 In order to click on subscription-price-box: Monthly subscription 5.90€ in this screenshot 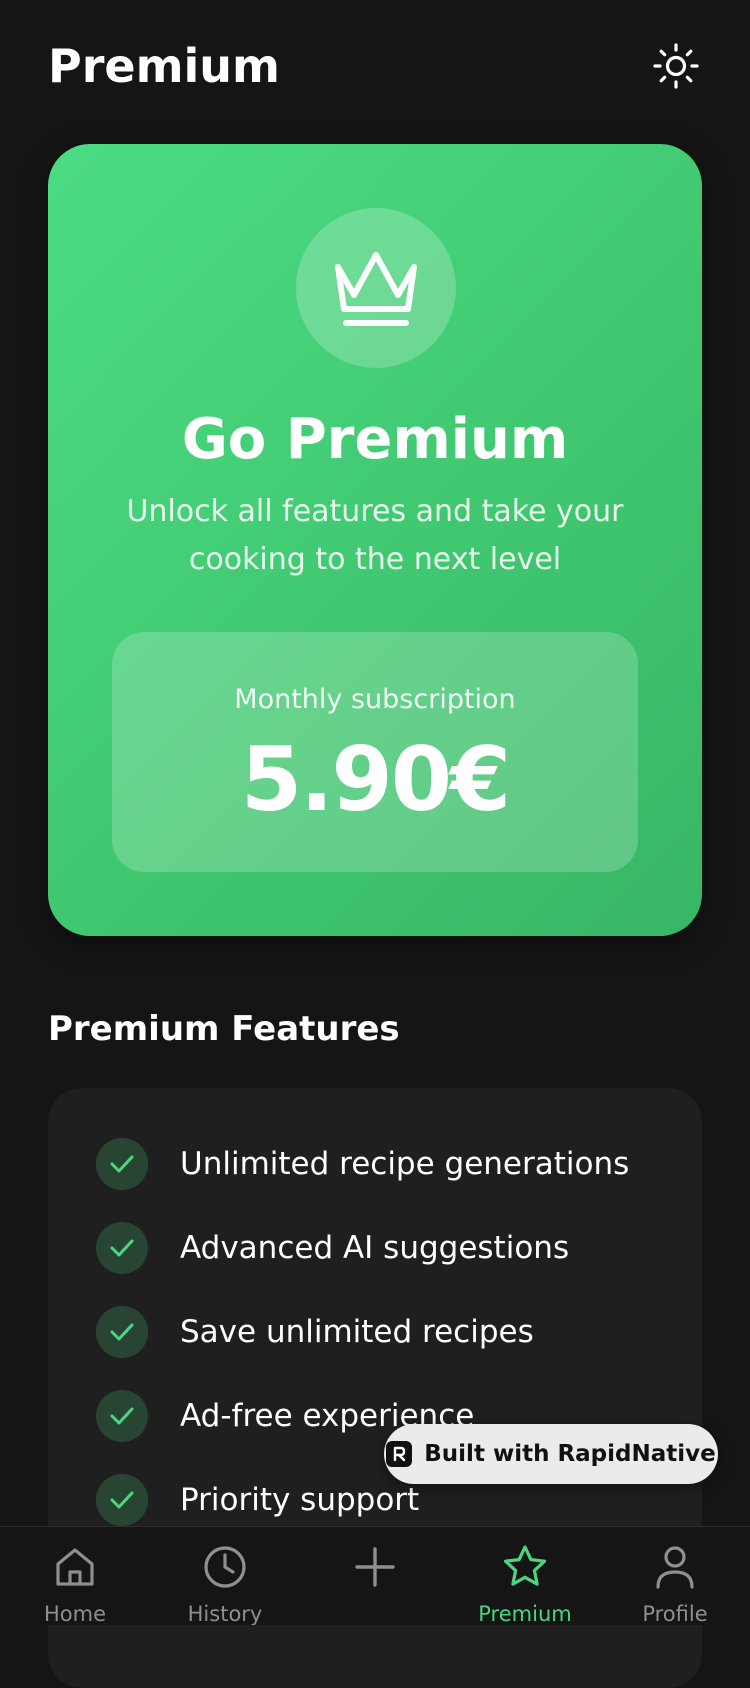, I will do `click(375, 752)`.